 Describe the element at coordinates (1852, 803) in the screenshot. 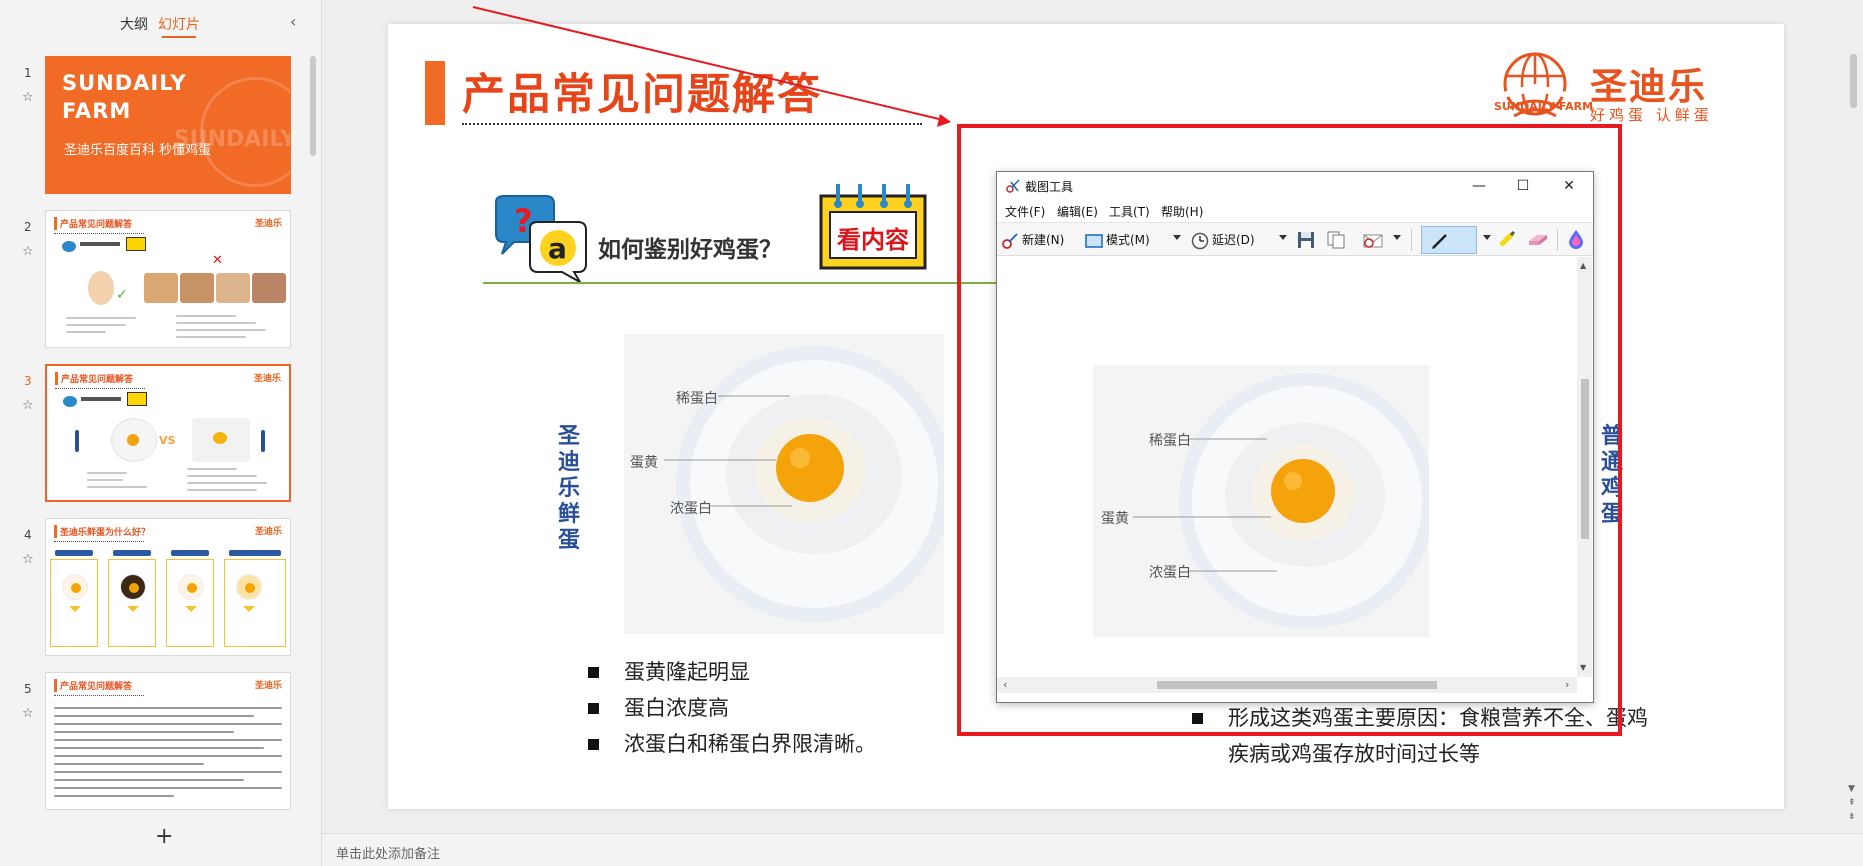

I see `page-nav-arrows: ▼ ⇞ ⇟` at that location.